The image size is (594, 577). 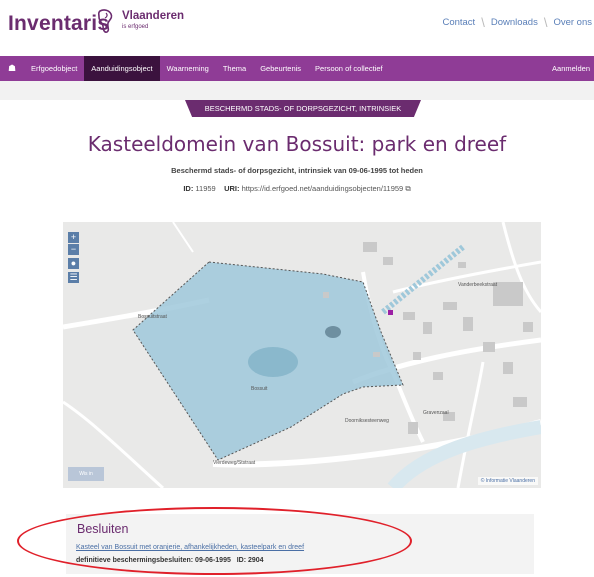 I want to click on besluit-info-label: definitieve beschermingsbesluiten:, so click(x=135, y=560).